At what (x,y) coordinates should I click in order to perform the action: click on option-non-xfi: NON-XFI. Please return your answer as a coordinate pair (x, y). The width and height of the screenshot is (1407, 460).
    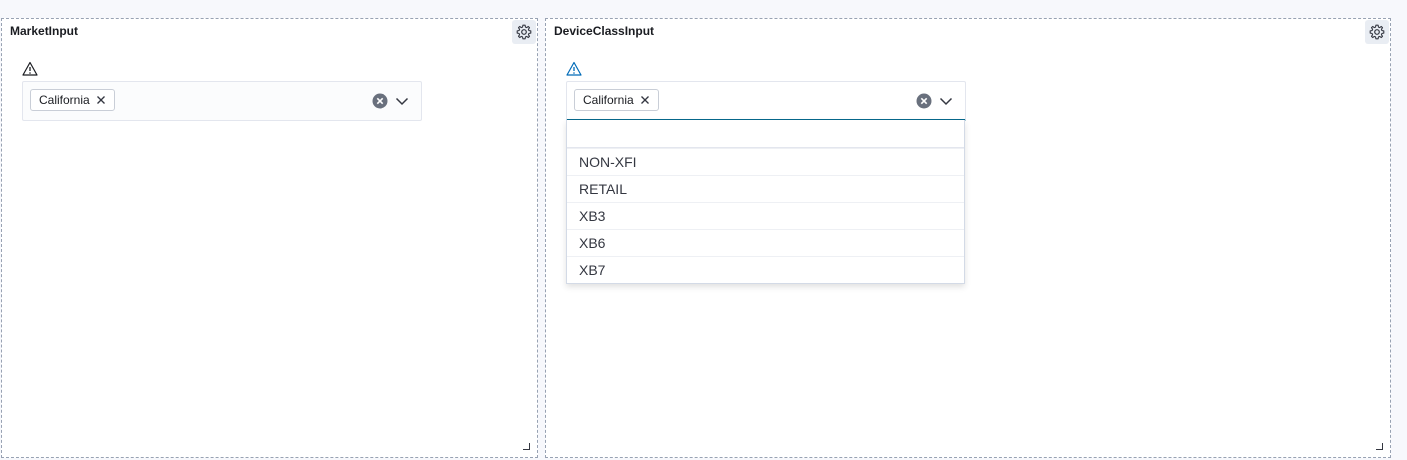
    Looking at the image, I should click on (765, 161).